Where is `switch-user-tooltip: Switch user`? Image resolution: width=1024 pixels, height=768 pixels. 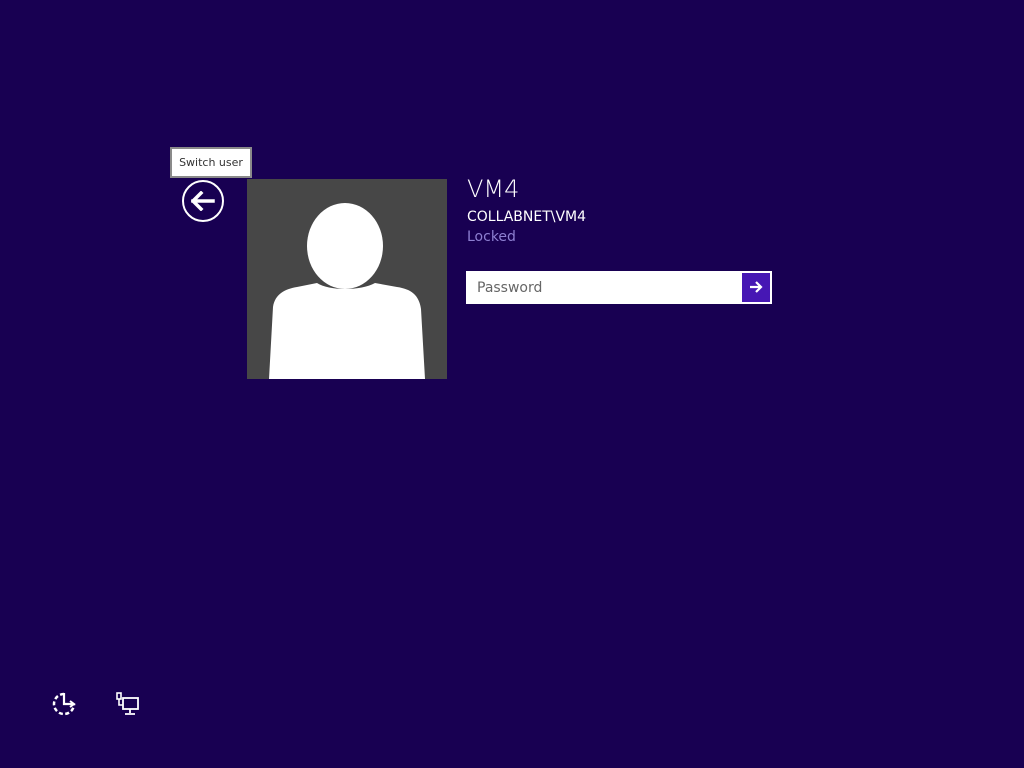
switch-user-tooltip: Switch user is located at coordinates (211, 162).